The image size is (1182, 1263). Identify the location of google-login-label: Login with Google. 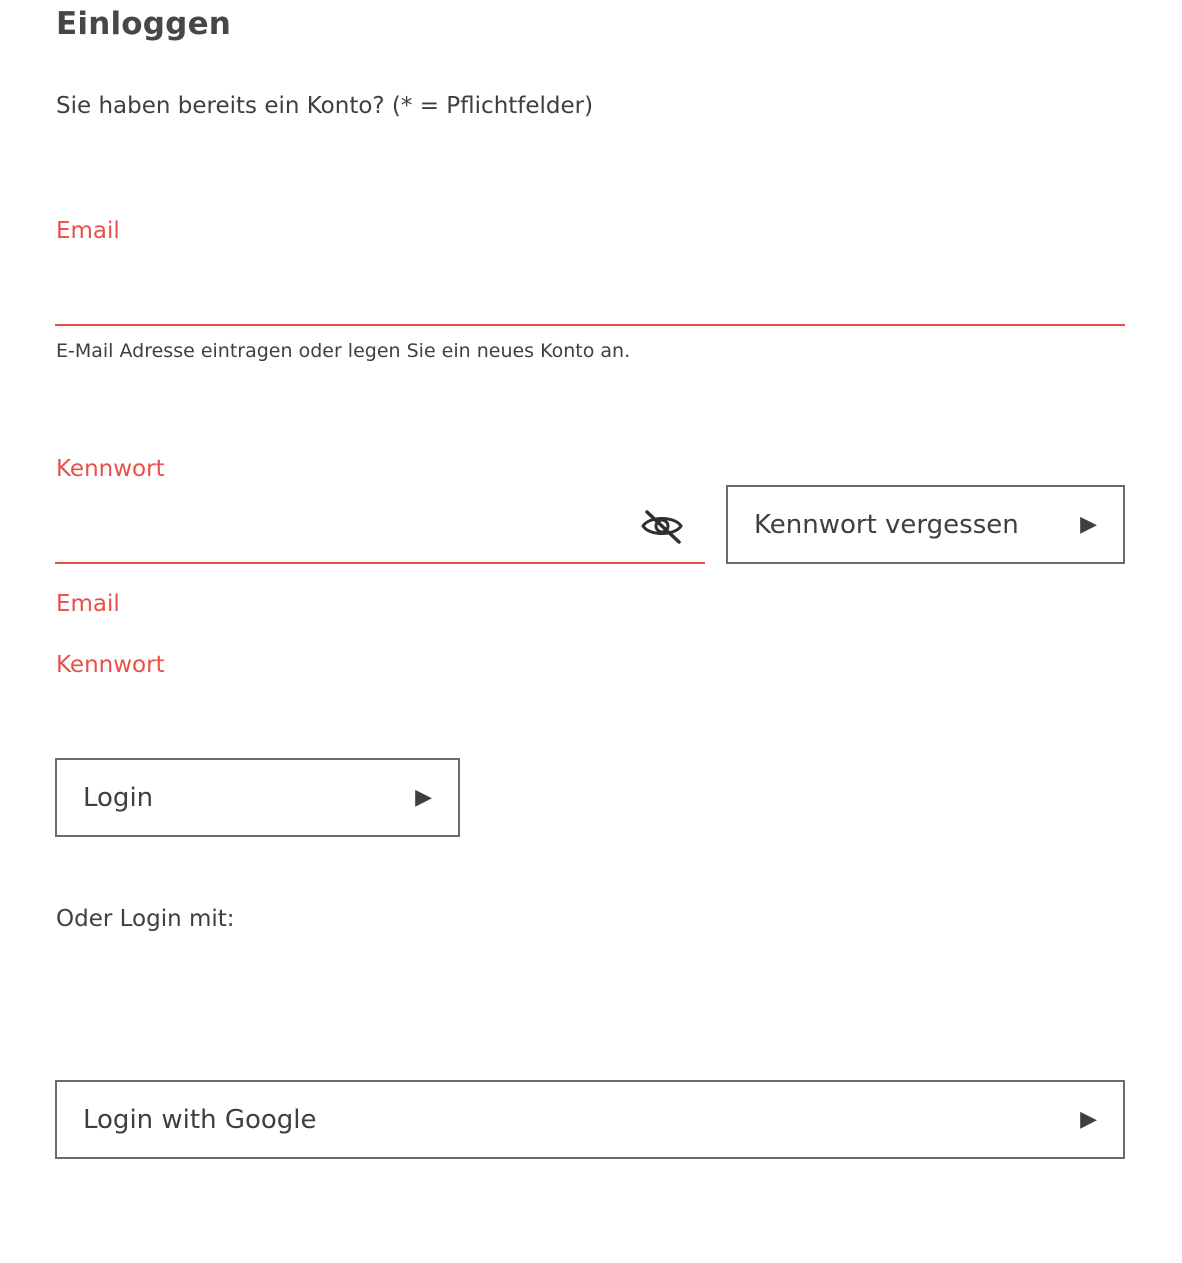
(200, 1119).